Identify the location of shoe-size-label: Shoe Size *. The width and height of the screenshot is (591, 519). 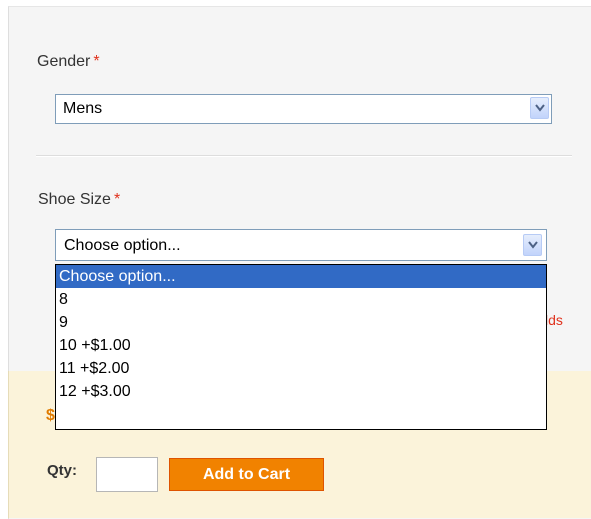
(79, 200).